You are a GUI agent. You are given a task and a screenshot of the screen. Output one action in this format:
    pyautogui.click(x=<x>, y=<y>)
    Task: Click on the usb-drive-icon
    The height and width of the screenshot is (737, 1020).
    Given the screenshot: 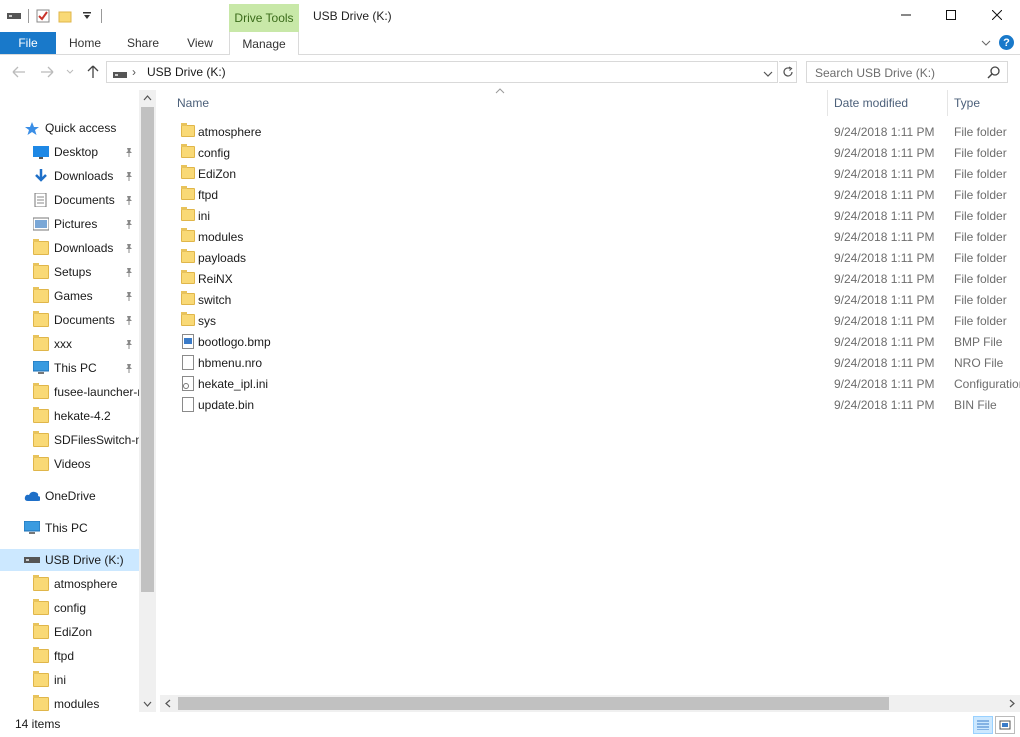 What is the action you would take?
    pyautogui.click(x=32, y=560)
    